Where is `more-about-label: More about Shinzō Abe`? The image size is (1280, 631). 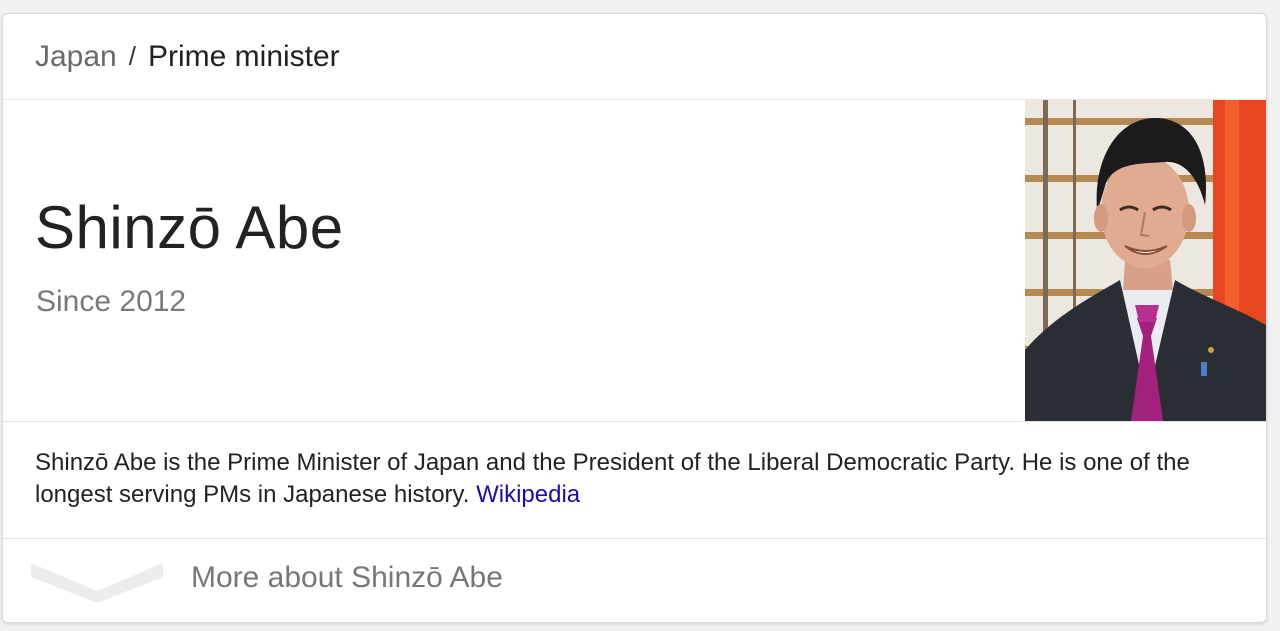
more-about-label: More about Shinzō Abe is located at coordinates (347, 577).